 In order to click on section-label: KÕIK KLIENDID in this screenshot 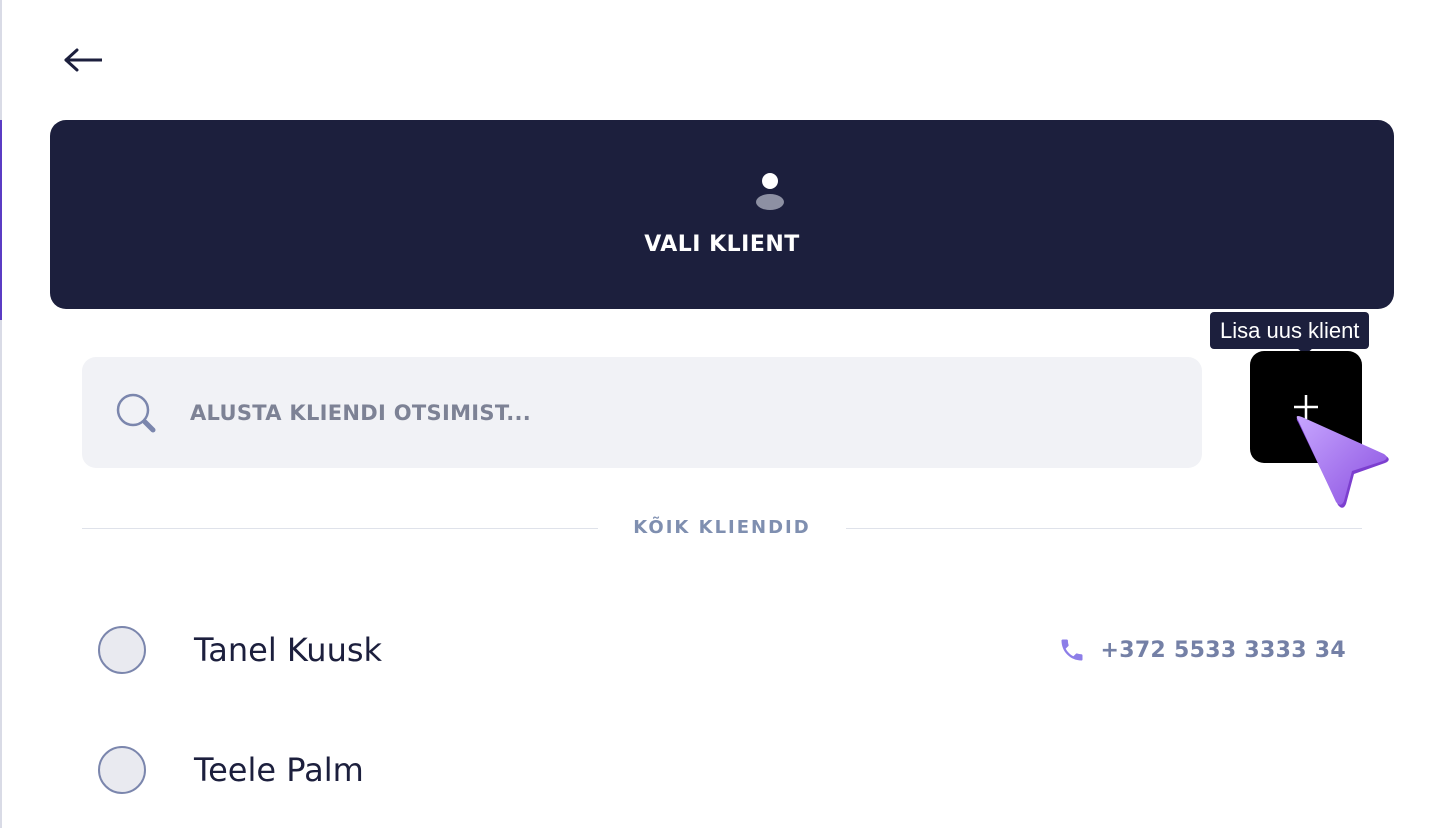, I will do `click(722, 527)`.